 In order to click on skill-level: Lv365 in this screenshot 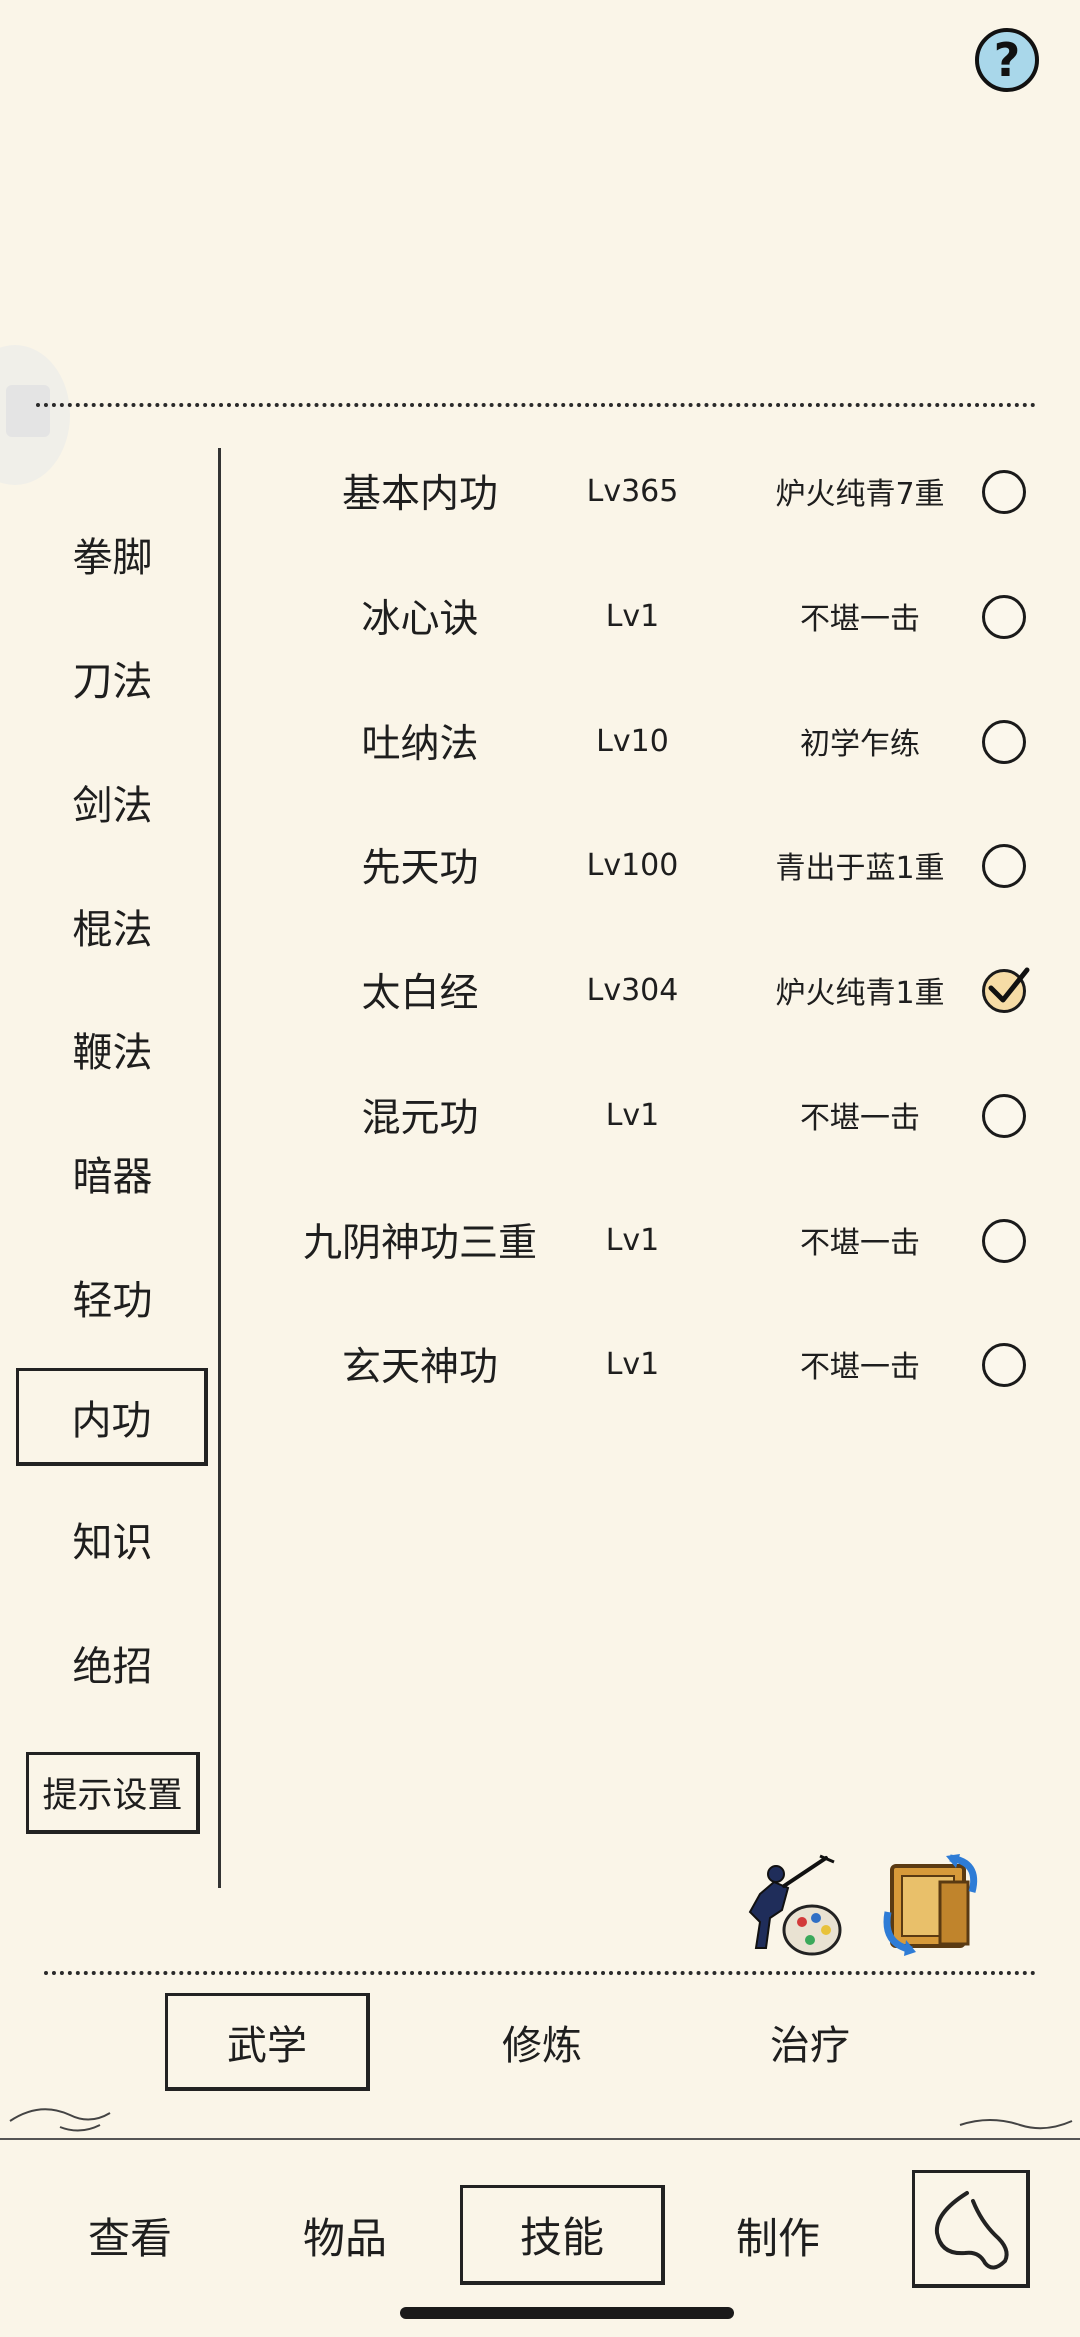, I will do `click(632, 491)`.